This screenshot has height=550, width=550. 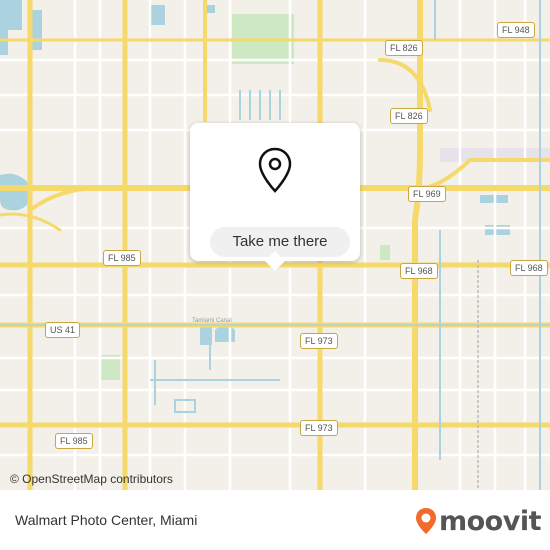 I want to click on location-pin-icon, so click(x=275, y=170).